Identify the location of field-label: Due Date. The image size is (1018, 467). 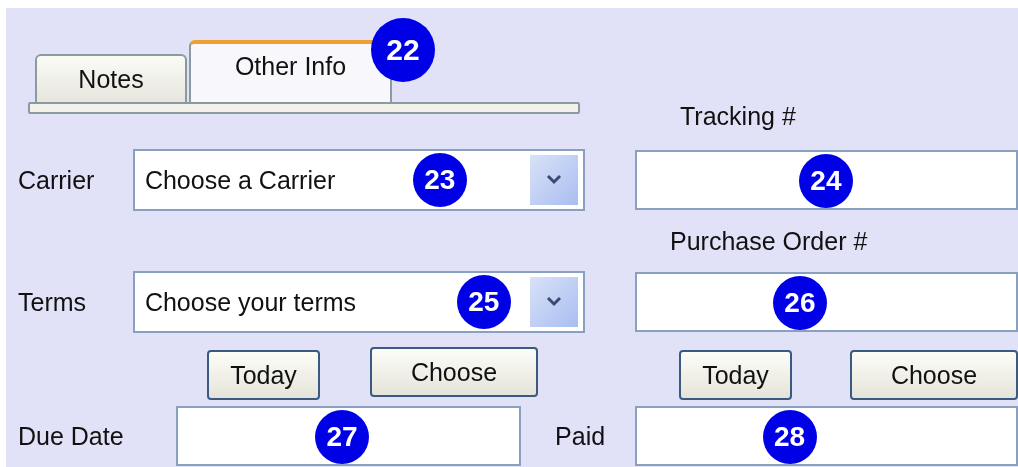
(71, 436).